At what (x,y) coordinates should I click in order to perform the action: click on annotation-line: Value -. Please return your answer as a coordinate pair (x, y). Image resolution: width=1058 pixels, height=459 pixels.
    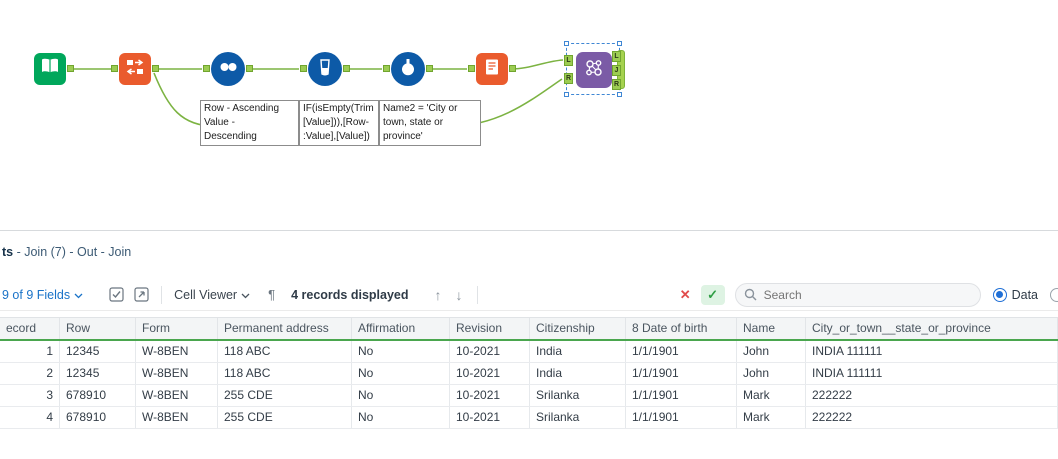
    Looking at the image, I should click on (219, 122).